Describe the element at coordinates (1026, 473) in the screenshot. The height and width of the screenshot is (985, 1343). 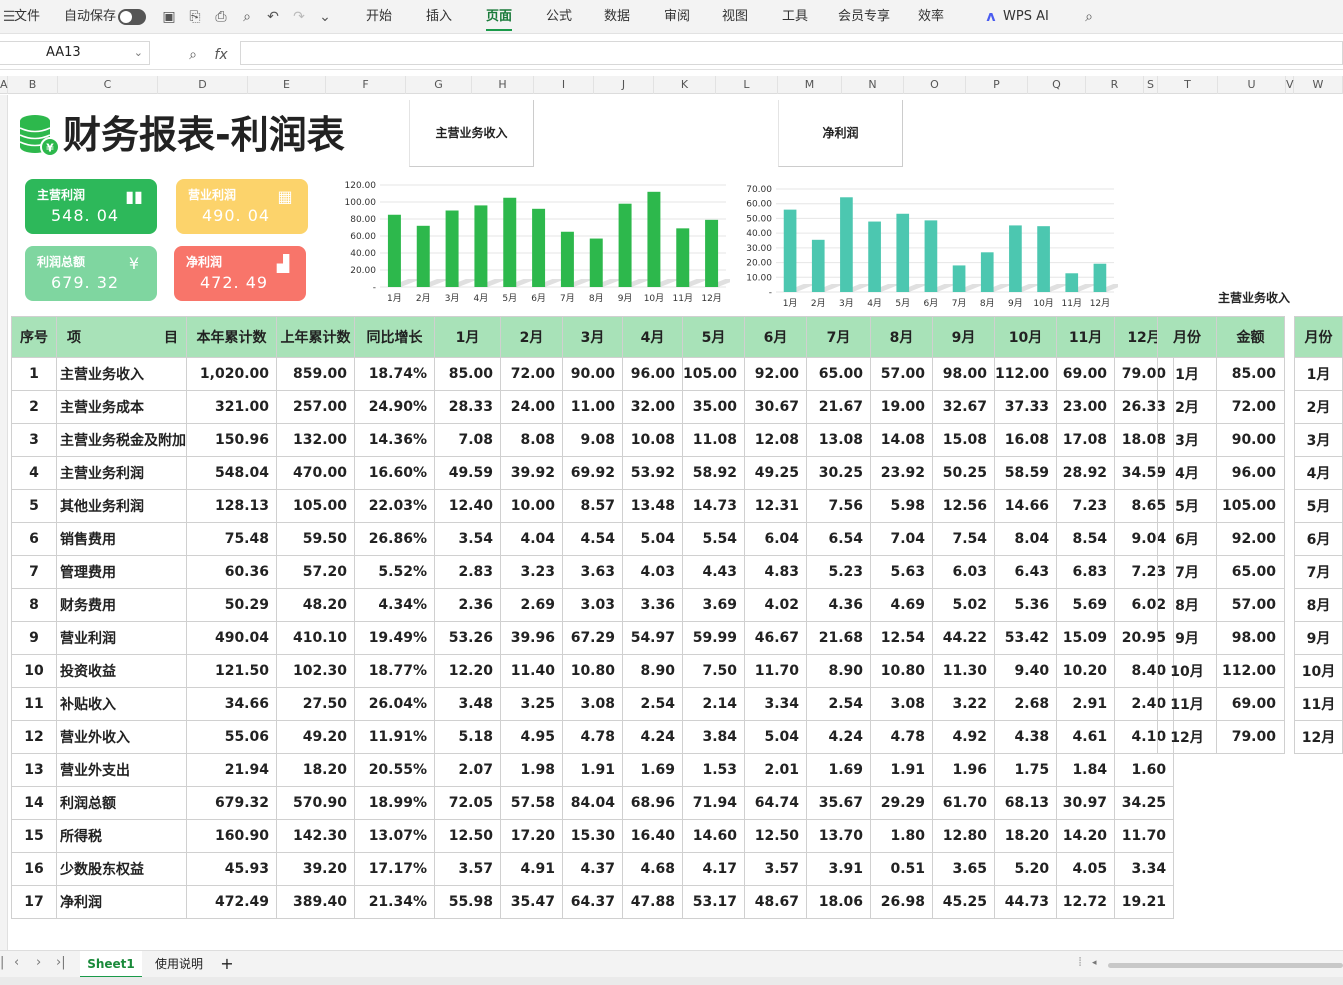
I see `table-cell: 58.59` at that location.